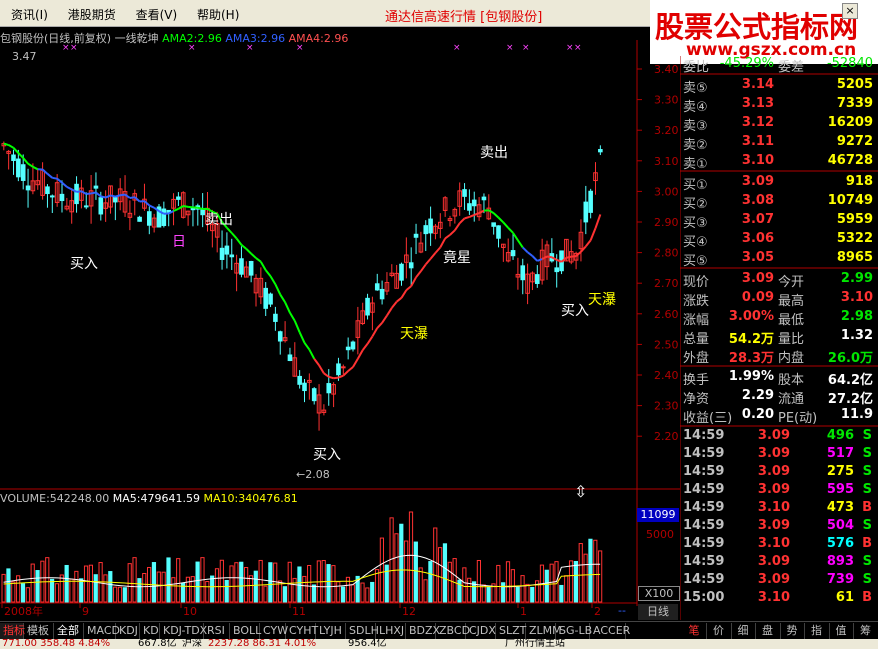 Image resolution: width=878 pixels, height=649 pixels. What do you see at coordinates (602, 300) in the screenshot?
I see `chart-annotation: 天瀑` at bounding box center [602, 300].